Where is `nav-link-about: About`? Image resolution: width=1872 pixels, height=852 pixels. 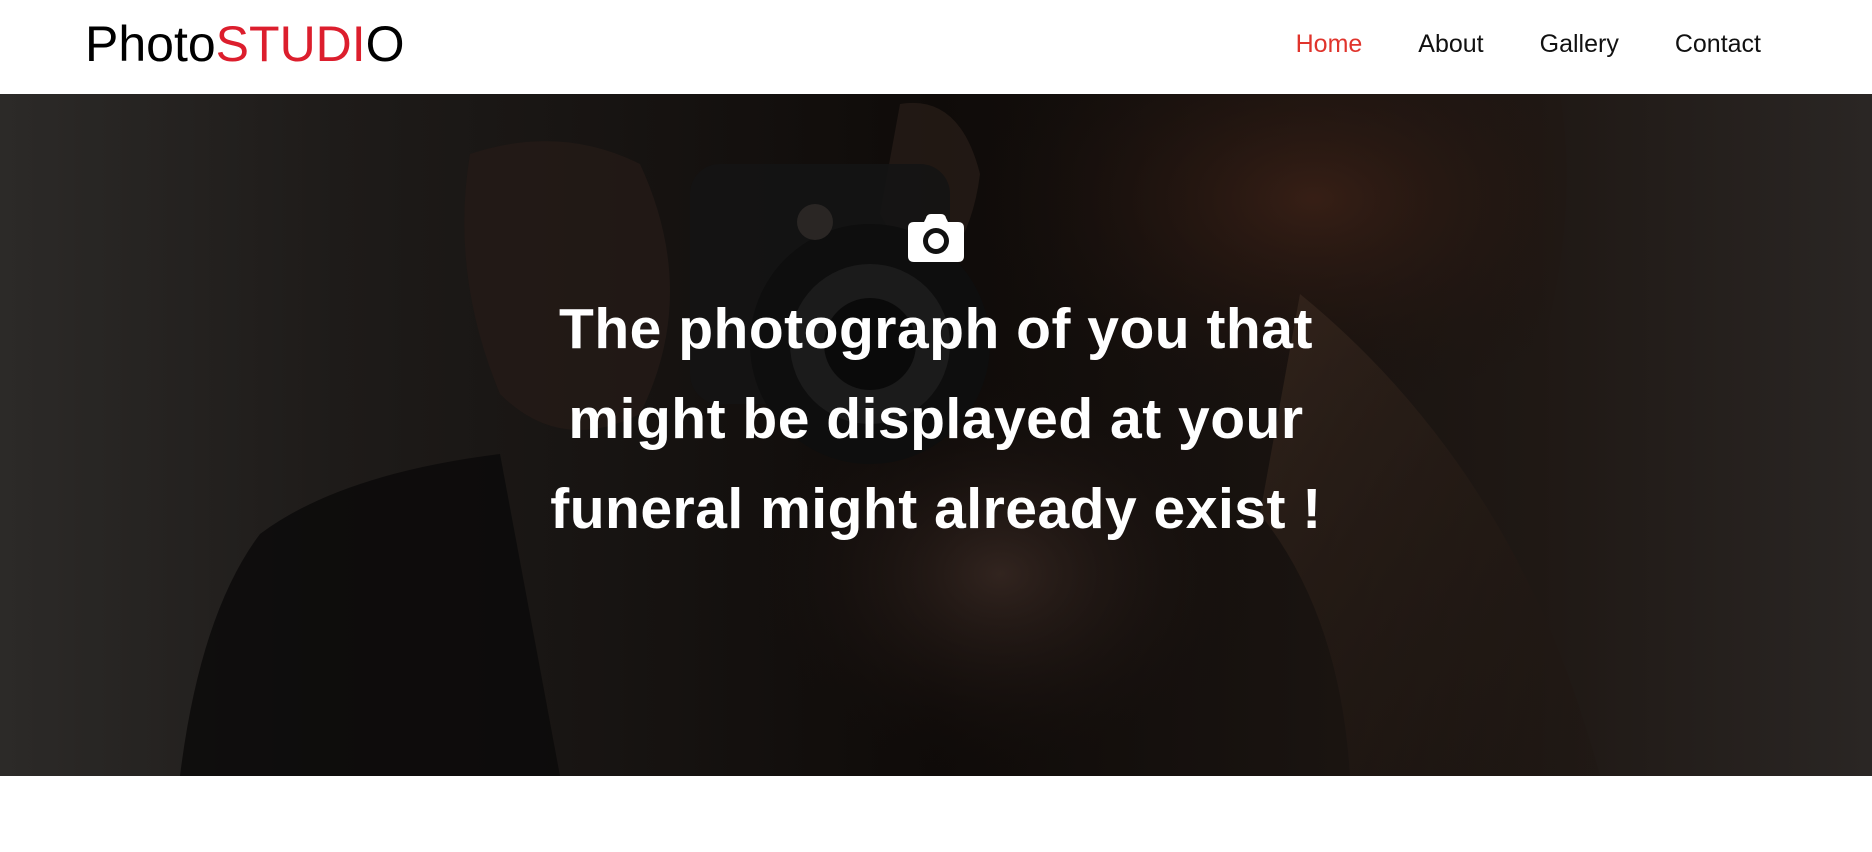 nav-link-about: About is located at coordinates (1450, 44).